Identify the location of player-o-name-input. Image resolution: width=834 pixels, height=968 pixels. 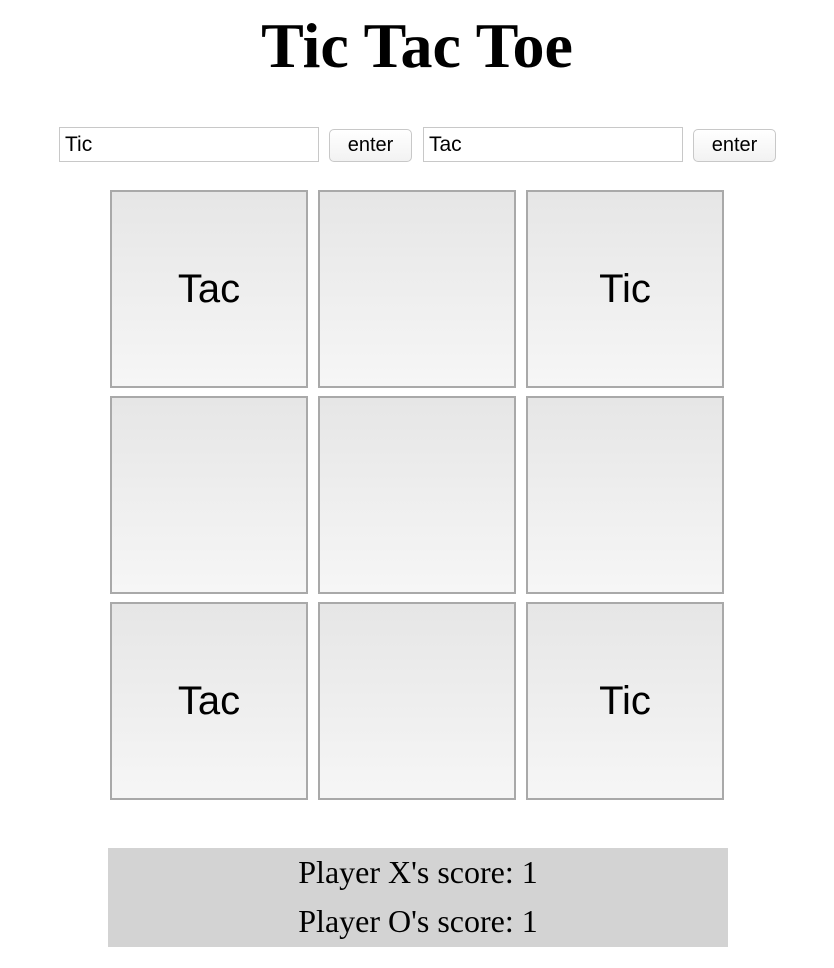
(553, 144).